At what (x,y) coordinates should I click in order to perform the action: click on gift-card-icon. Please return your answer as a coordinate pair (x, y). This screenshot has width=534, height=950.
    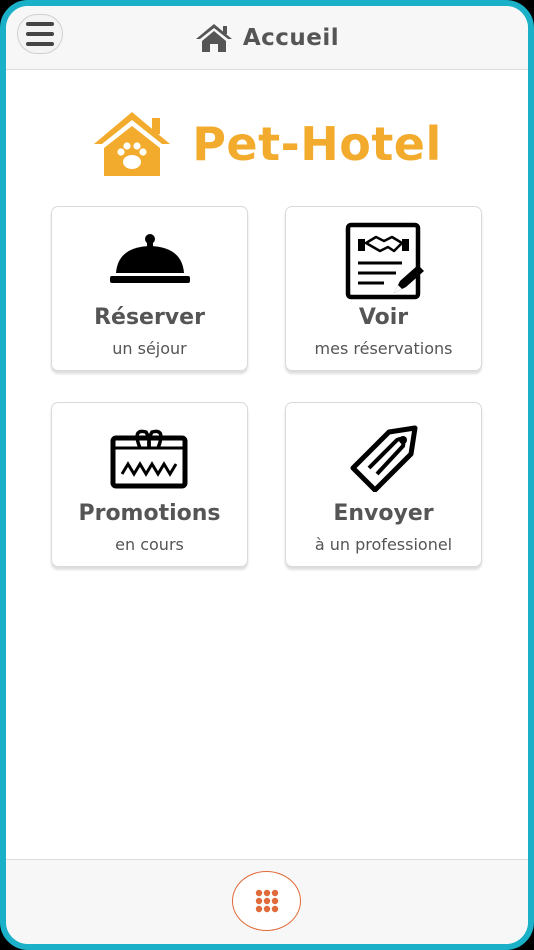
    Looking at the image, I should click on (148, 459).